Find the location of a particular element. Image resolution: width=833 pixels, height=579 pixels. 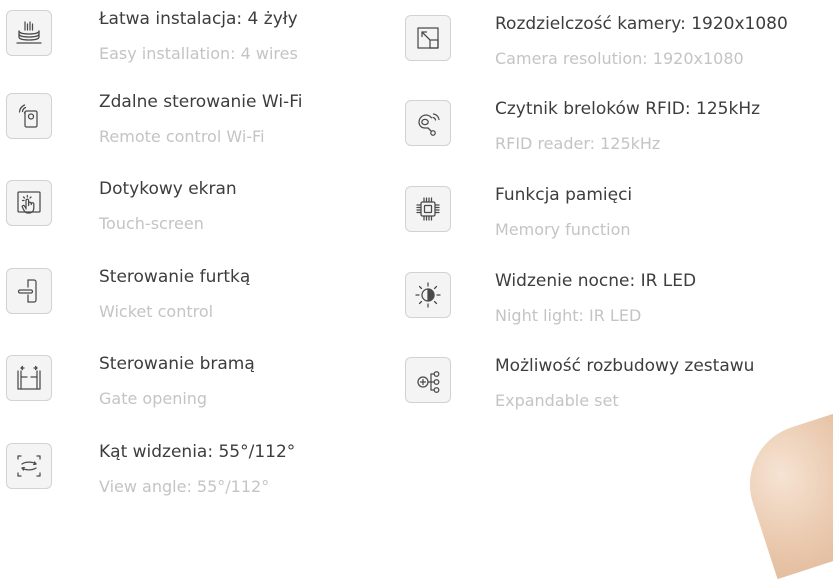

feature-label-en: Camera resolution: 1920x1080 is located at coordinates (619, 58).